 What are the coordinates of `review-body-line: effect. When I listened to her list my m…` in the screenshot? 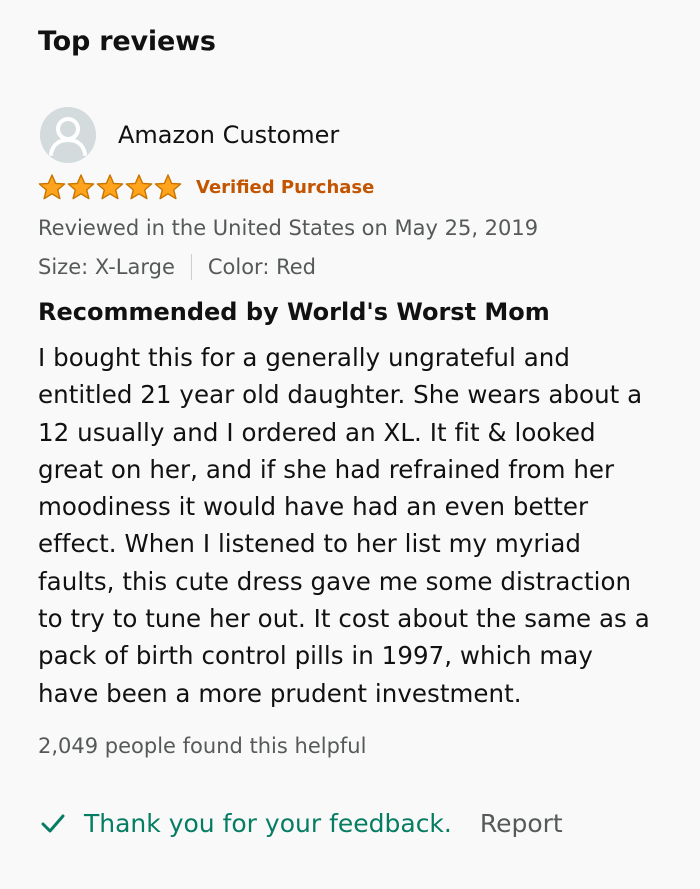 It's located at (310, 544).